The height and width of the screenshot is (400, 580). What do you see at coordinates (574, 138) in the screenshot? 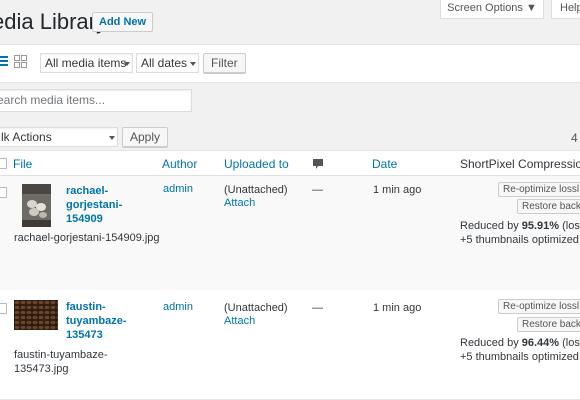
I see `items-count: 4` at bounding box center [574, 138].